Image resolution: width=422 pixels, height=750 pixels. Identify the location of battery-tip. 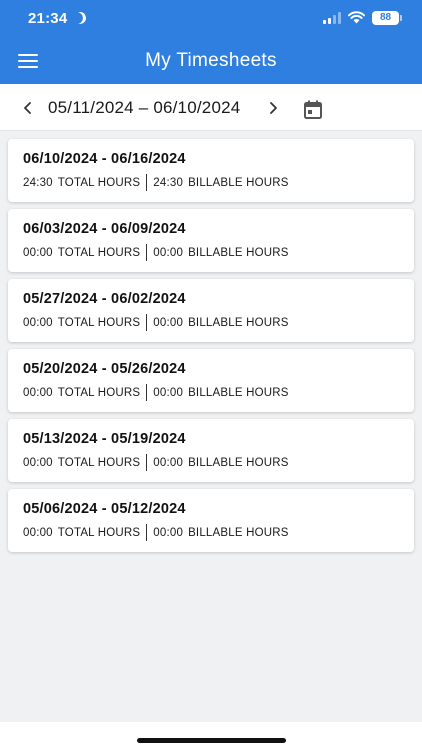
(401, 18).